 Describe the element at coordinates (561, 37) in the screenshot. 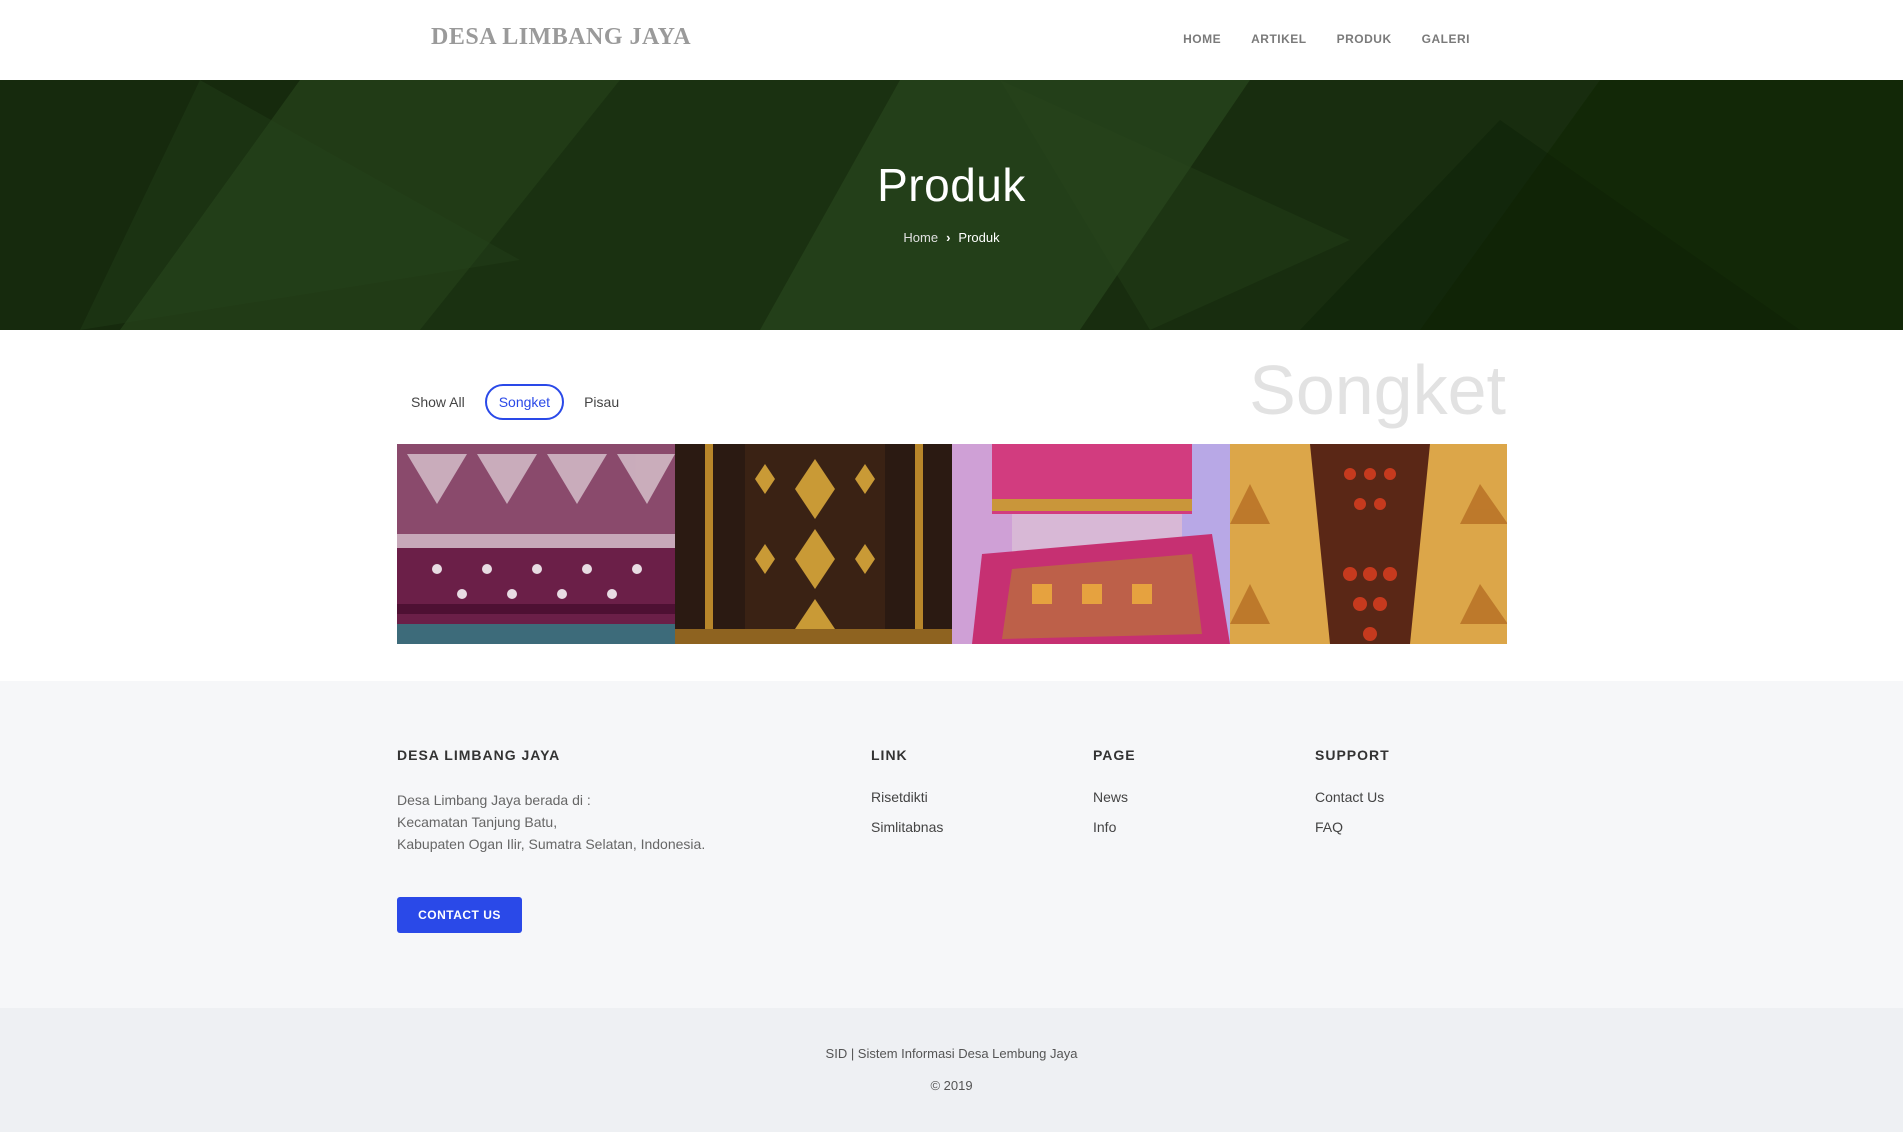

I see `site-brand: DESA LIMBANG JAYA` at that location.